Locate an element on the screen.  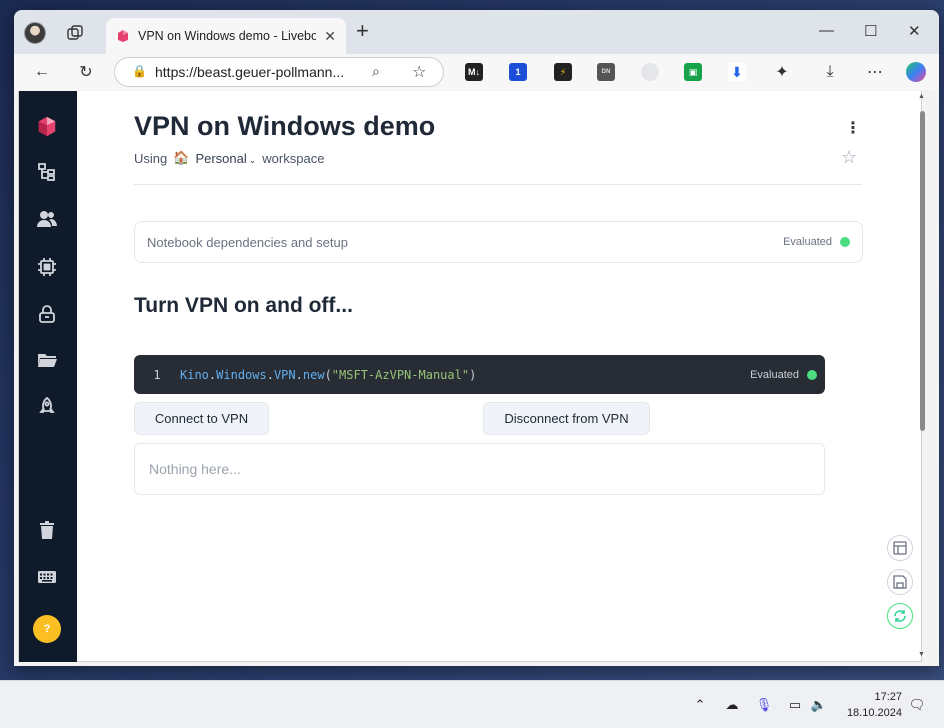
line-number: 1 is located at coordinates (157, 374).